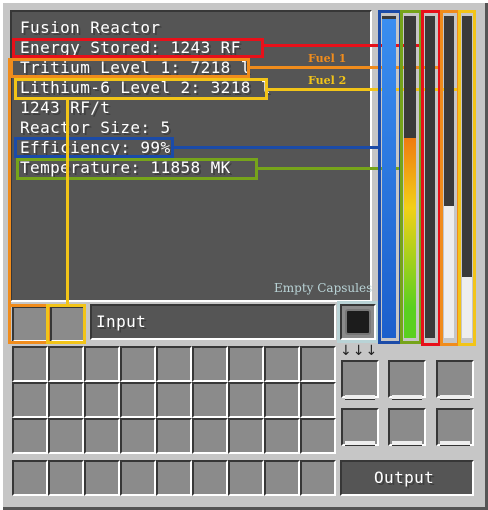 The width and height of the screenshot is (488, 510). What do you see at coordinates (90, 27) in the screenshot?
I see `window-title: Fusion Reactor` at bounding box center [90, 27].